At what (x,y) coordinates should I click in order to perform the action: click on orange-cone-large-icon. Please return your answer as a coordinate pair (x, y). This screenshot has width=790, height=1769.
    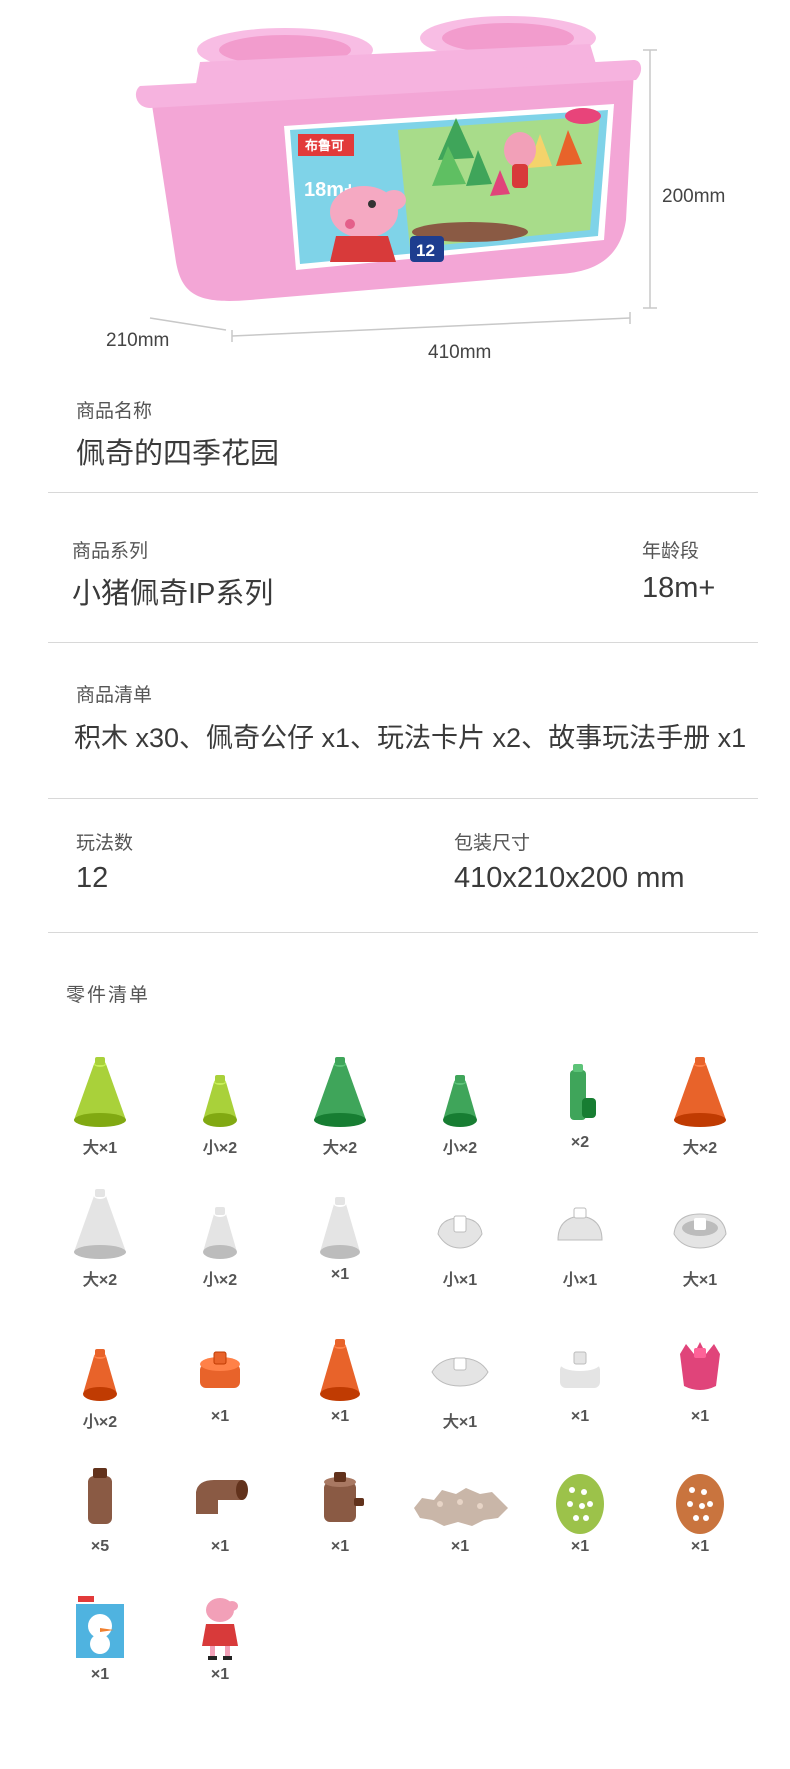
    Looking at the image, I should click on (700, 1092).